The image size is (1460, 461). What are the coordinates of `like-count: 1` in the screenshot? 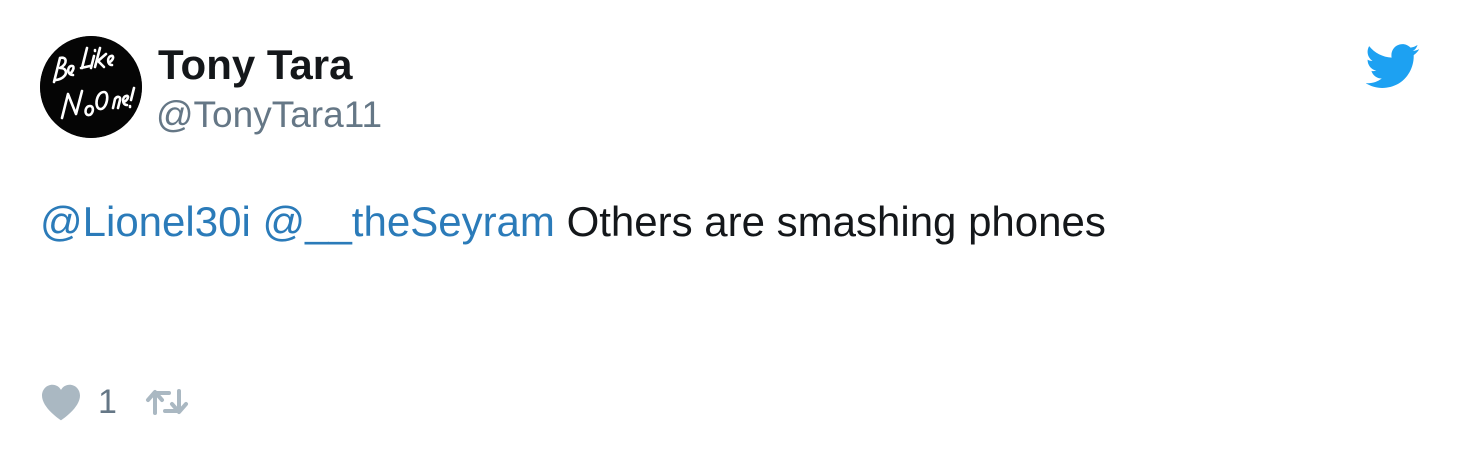 It's located at (107, 402).